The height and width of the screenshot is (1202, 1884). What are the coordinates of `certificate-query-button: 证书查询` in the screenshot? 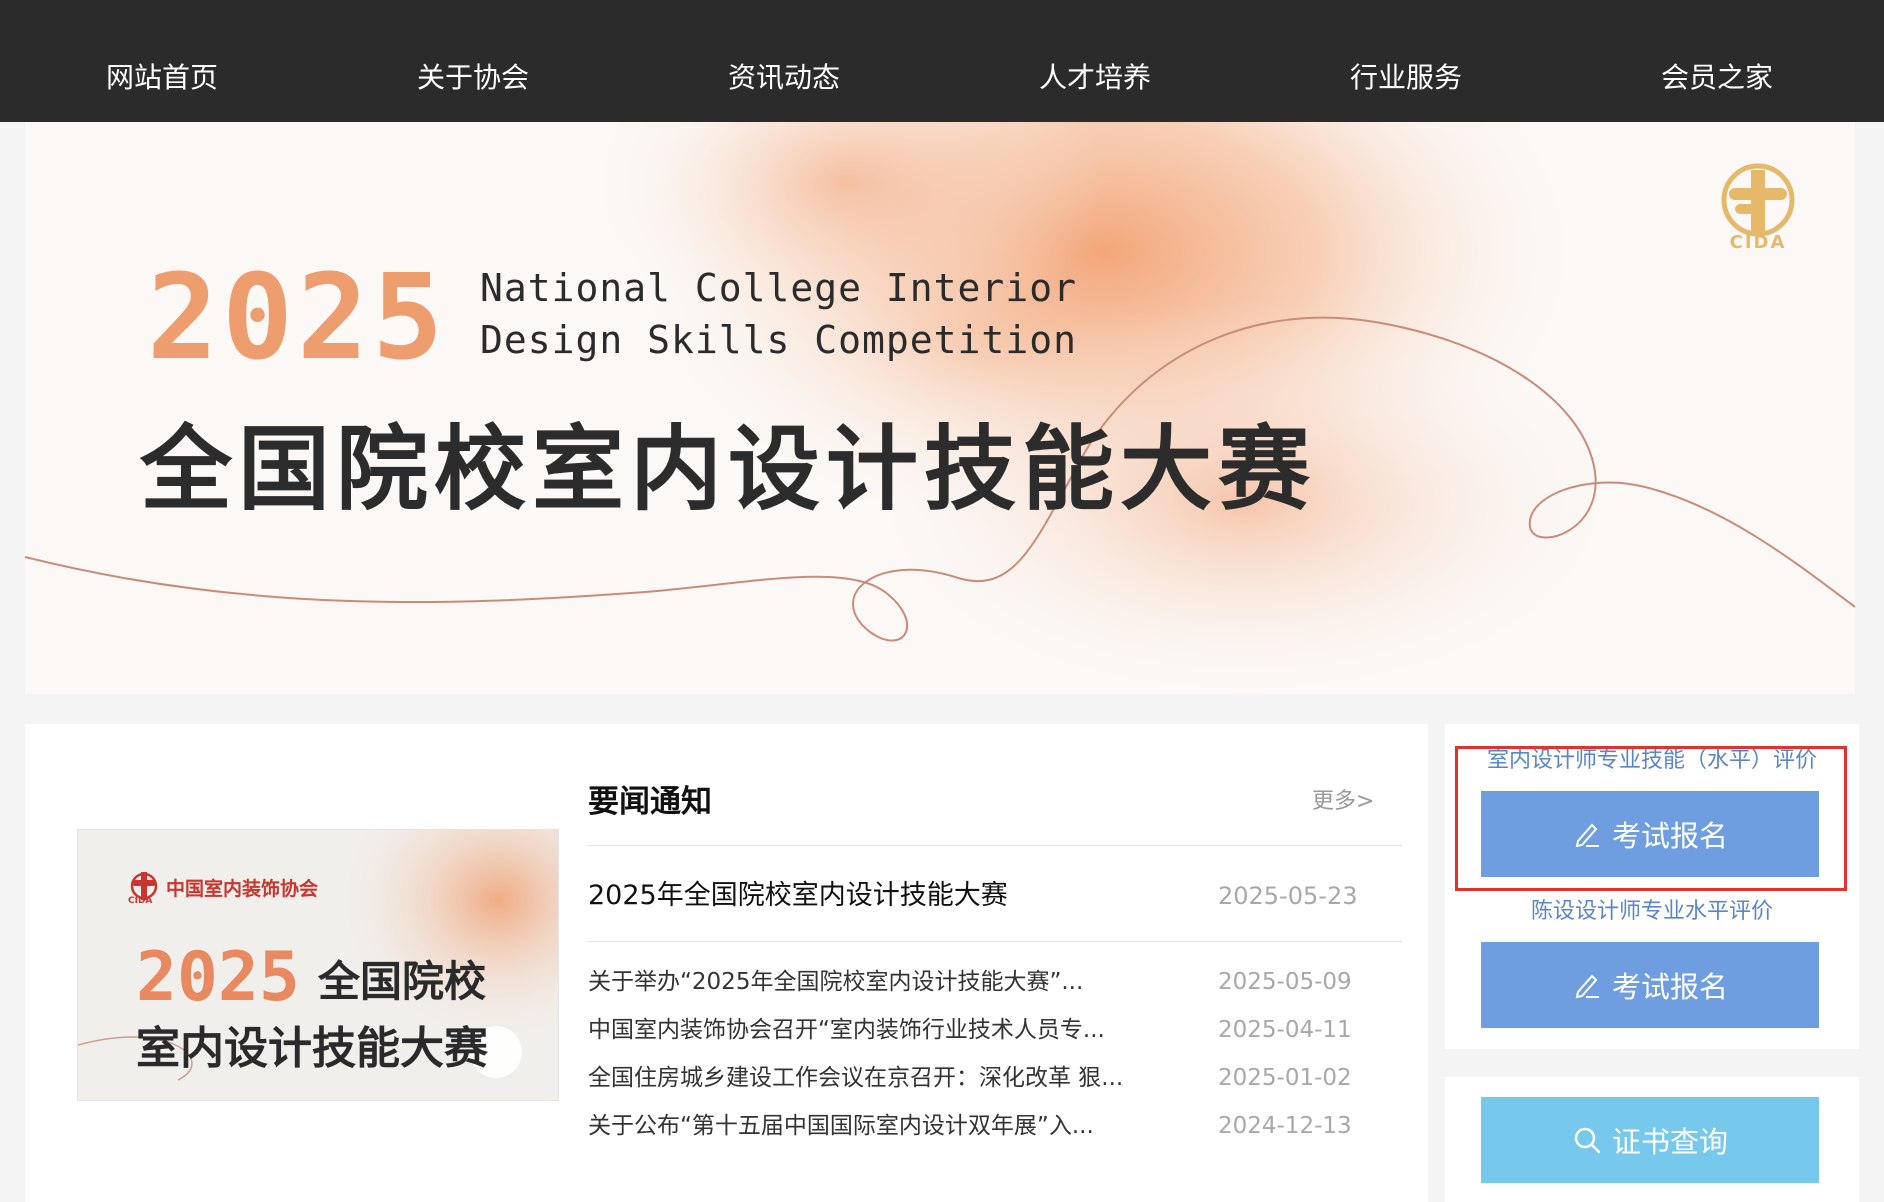 It's located at (1650, 1140).